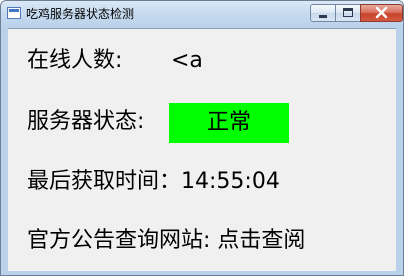 The height and width of the screenshot is (278, 406). I want to click on official-site-link: 点击查阅, so click(261, 240).